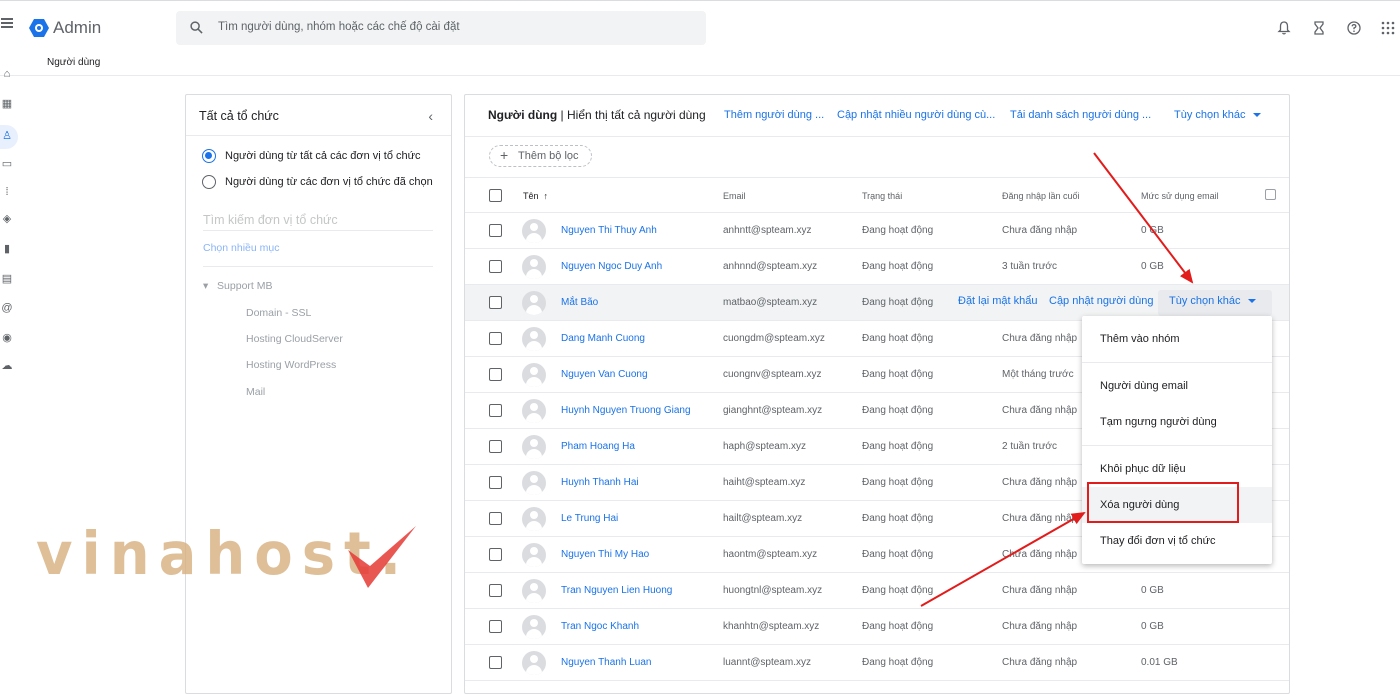  What do you see at coordinates (600, 482) in the screenshot?
I see `user-name-link: Huynh Thanh Hai` at bounding box center [600, 482].